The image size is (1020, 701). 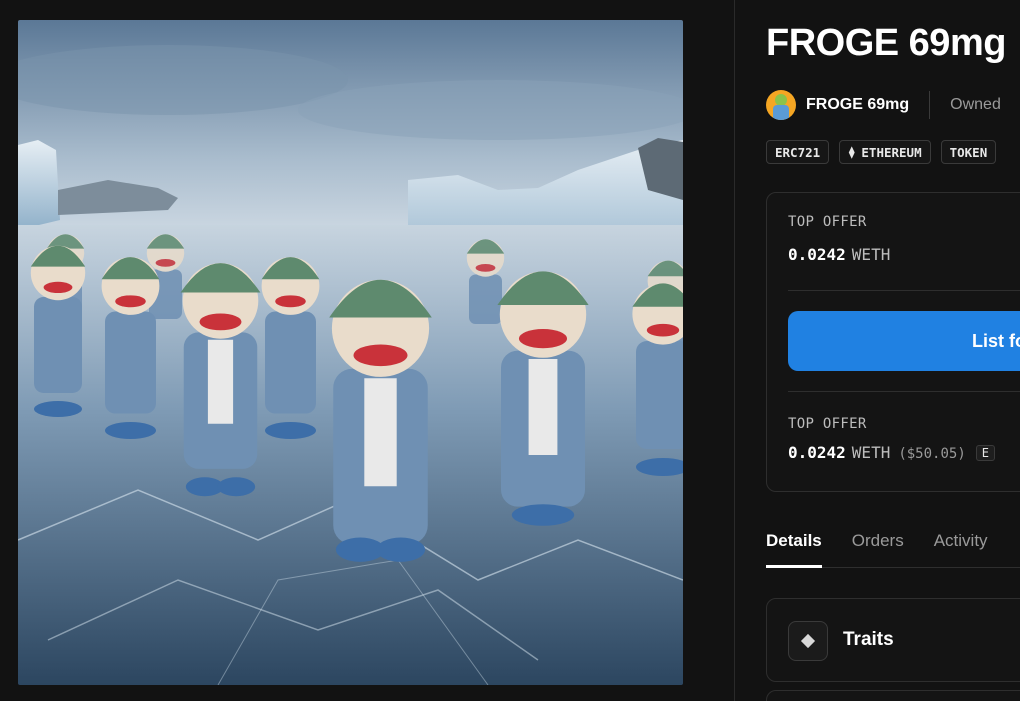 I want to click on tab-orders: Orders, so click(x=878, y=548).